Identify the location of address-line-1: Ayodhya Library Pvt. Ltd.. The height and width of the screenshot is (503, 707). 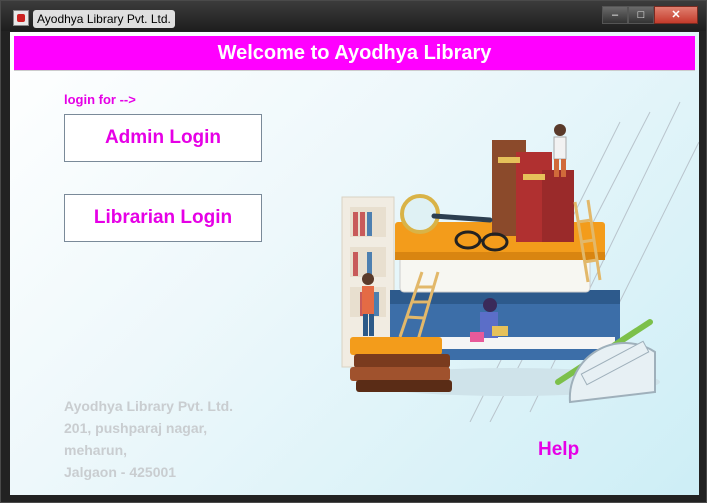
(149, 406).